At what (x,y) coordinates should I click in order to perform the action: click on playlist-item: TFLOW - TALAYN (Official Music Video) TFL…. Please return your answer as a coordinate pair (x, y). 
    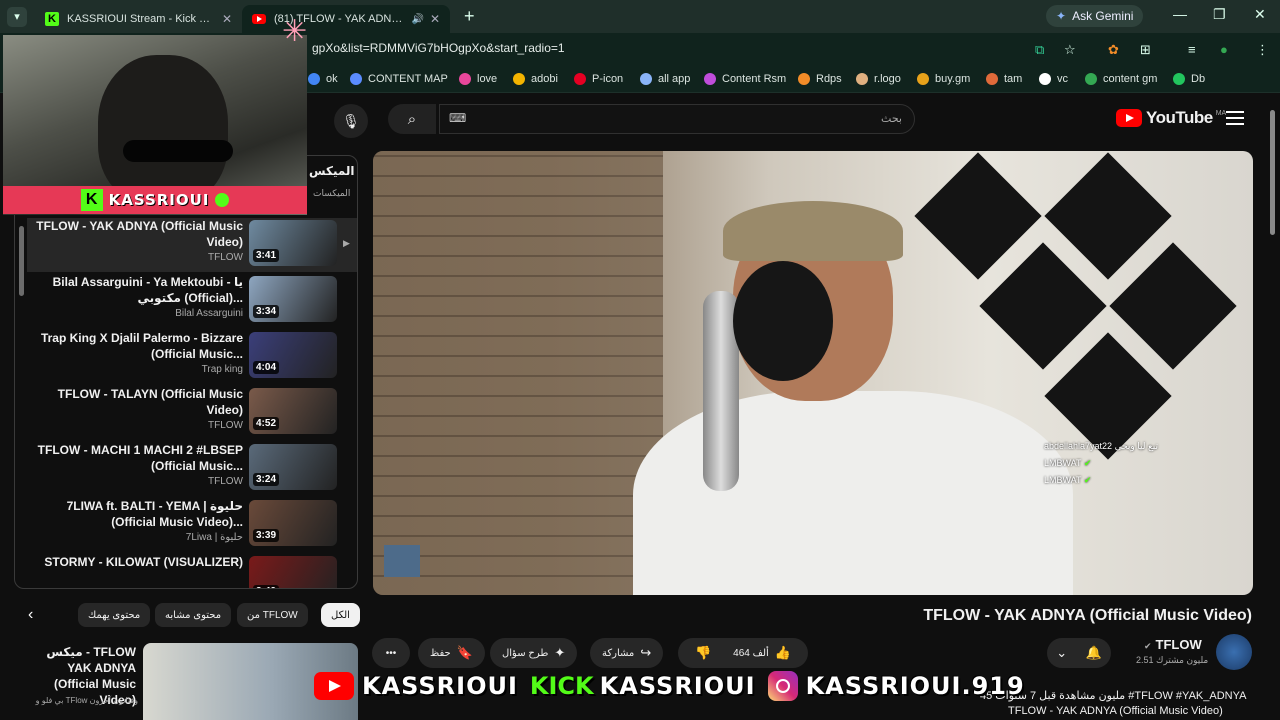
    Looking at the image, I should click on (186, 413).